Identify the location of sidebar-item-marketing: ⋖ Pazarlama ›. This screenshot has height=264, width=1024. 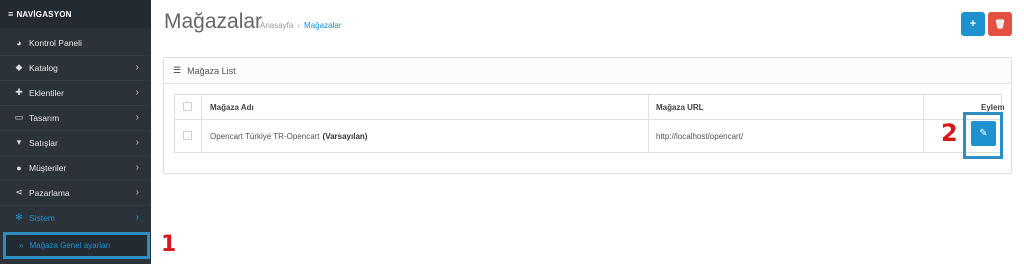
(75, 192).